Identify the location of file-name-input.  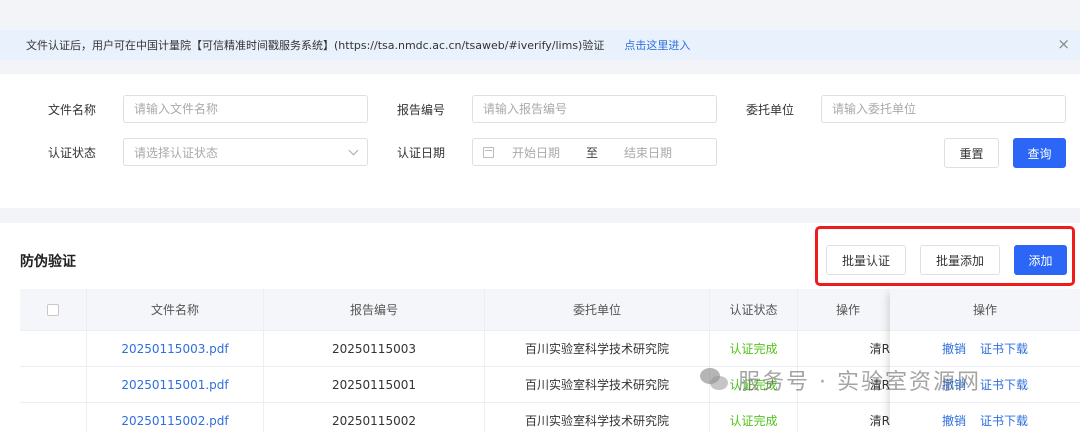
(245, 109).